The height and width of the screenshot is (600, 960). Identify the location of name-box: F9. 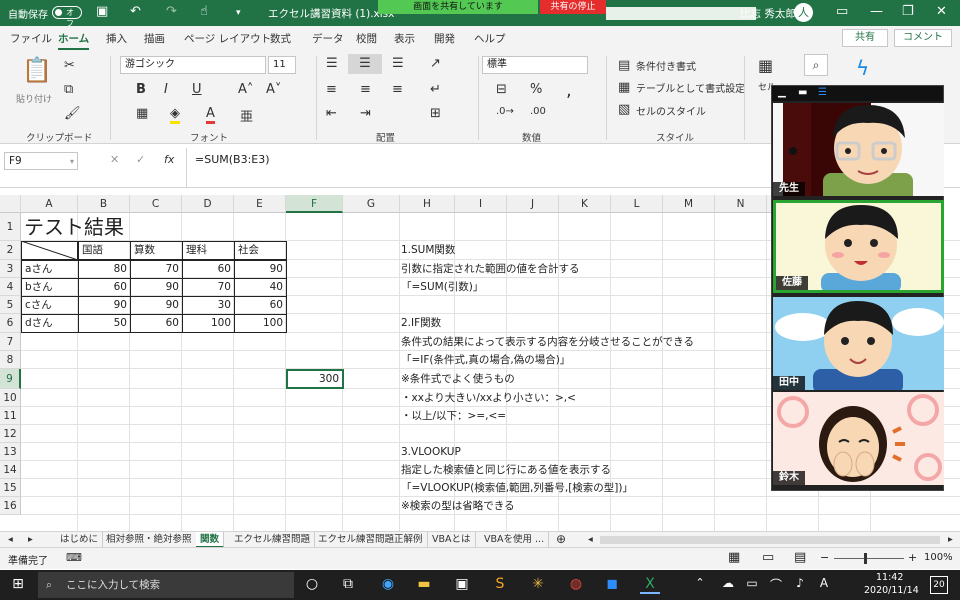
(41, 161).